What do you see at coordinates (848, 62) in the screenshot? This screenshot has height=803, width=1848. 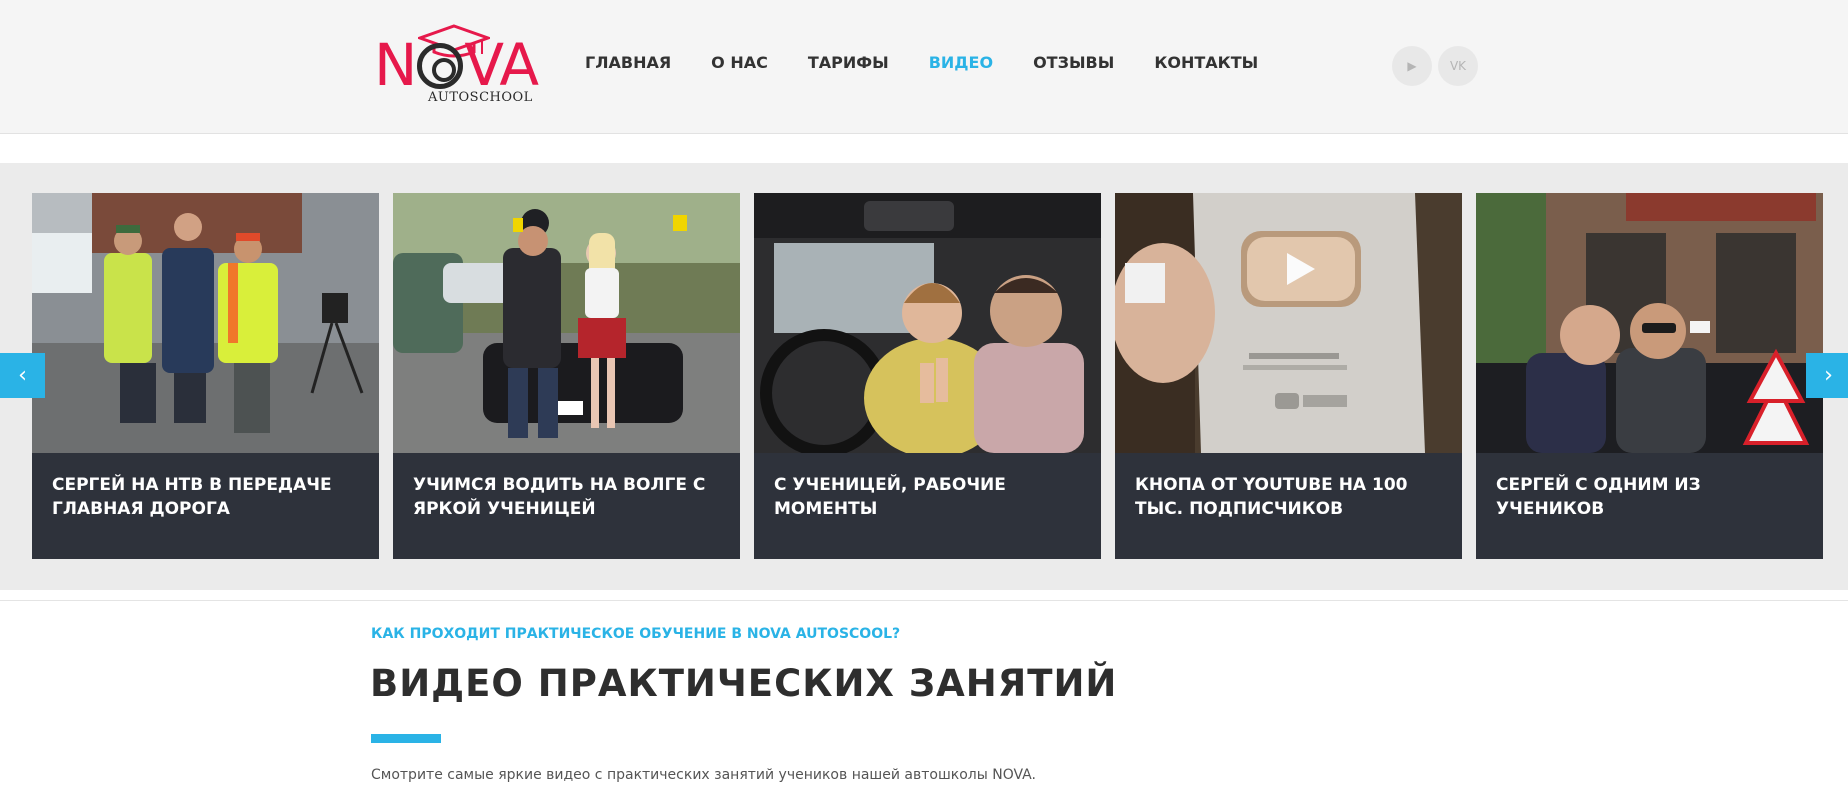 I see `nav-item-tariffs: ТАРИФЫ` at bounding box center [848, 62].